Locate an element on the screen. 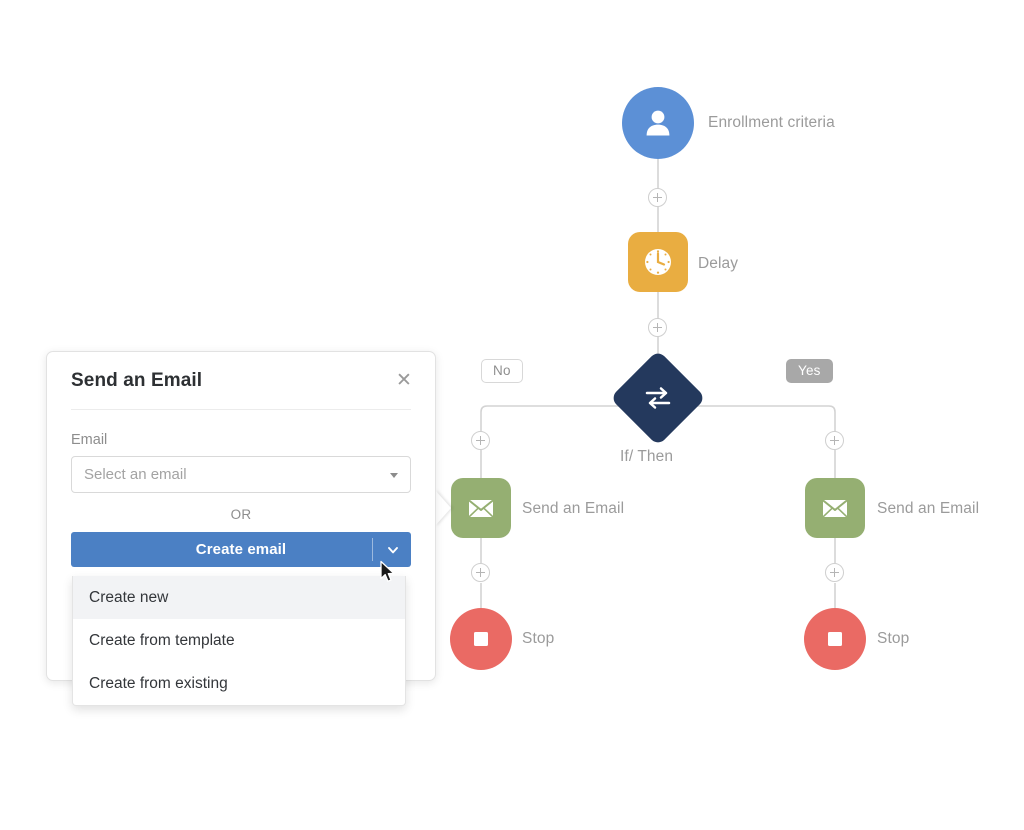 The image size is (1024, 830). node-stop-no is located at coordinates (481, 639).